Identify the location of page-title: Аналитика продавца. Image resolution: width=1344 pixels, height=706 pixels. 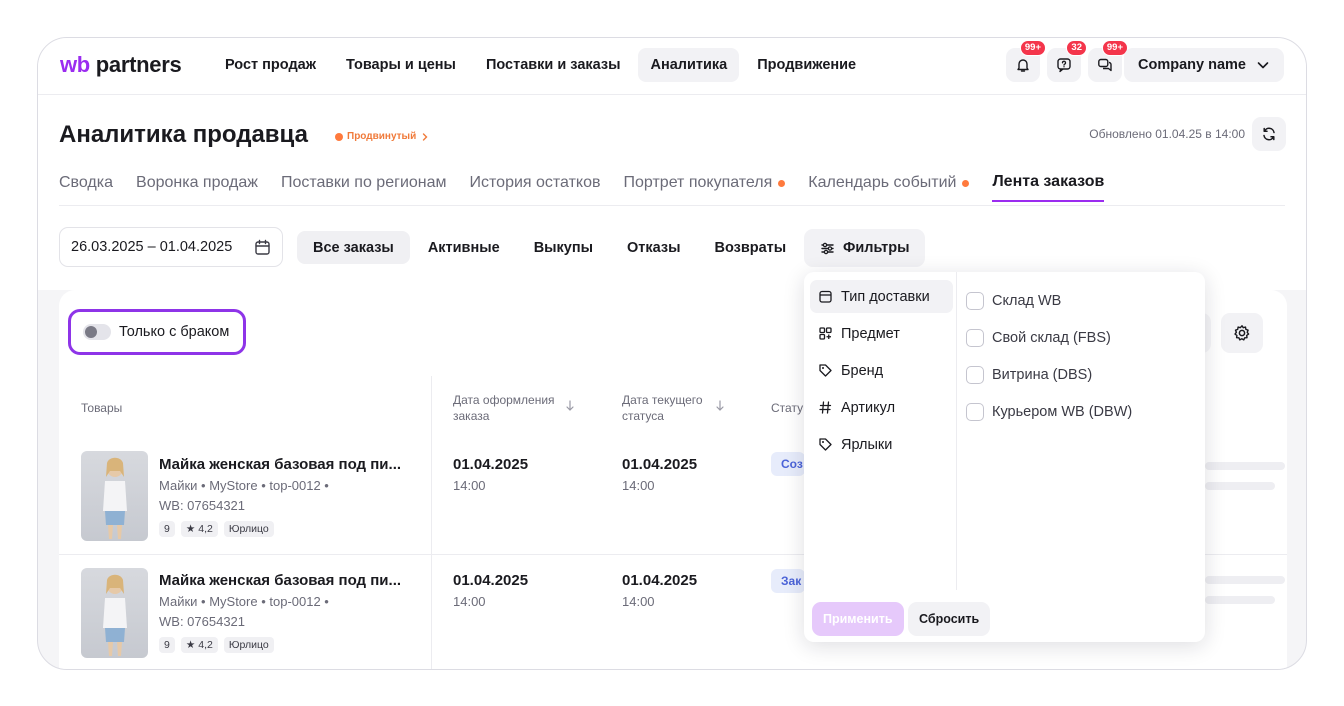
(183, 134).